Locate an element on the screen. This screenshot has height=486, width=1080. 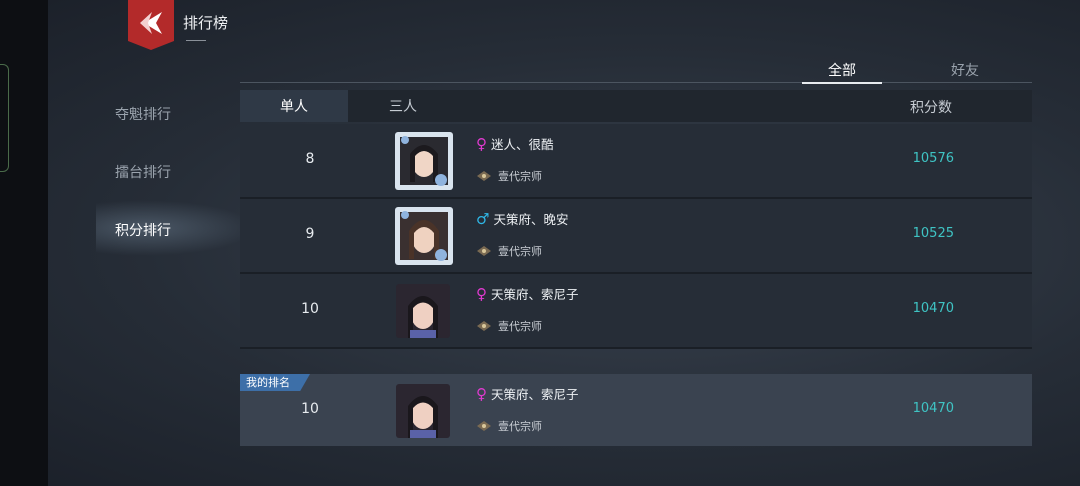
player-name: ♂ 天策府、晚安 is located at coordinates (522, 218).